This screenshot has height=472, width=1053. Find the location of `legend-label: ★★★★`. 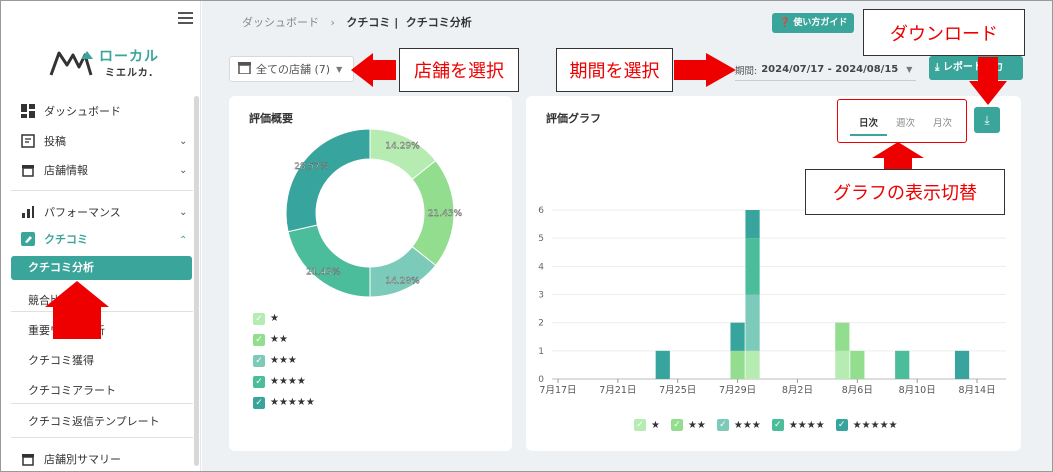

legend-label: ★★★★ is located at coordinates (288, 381).